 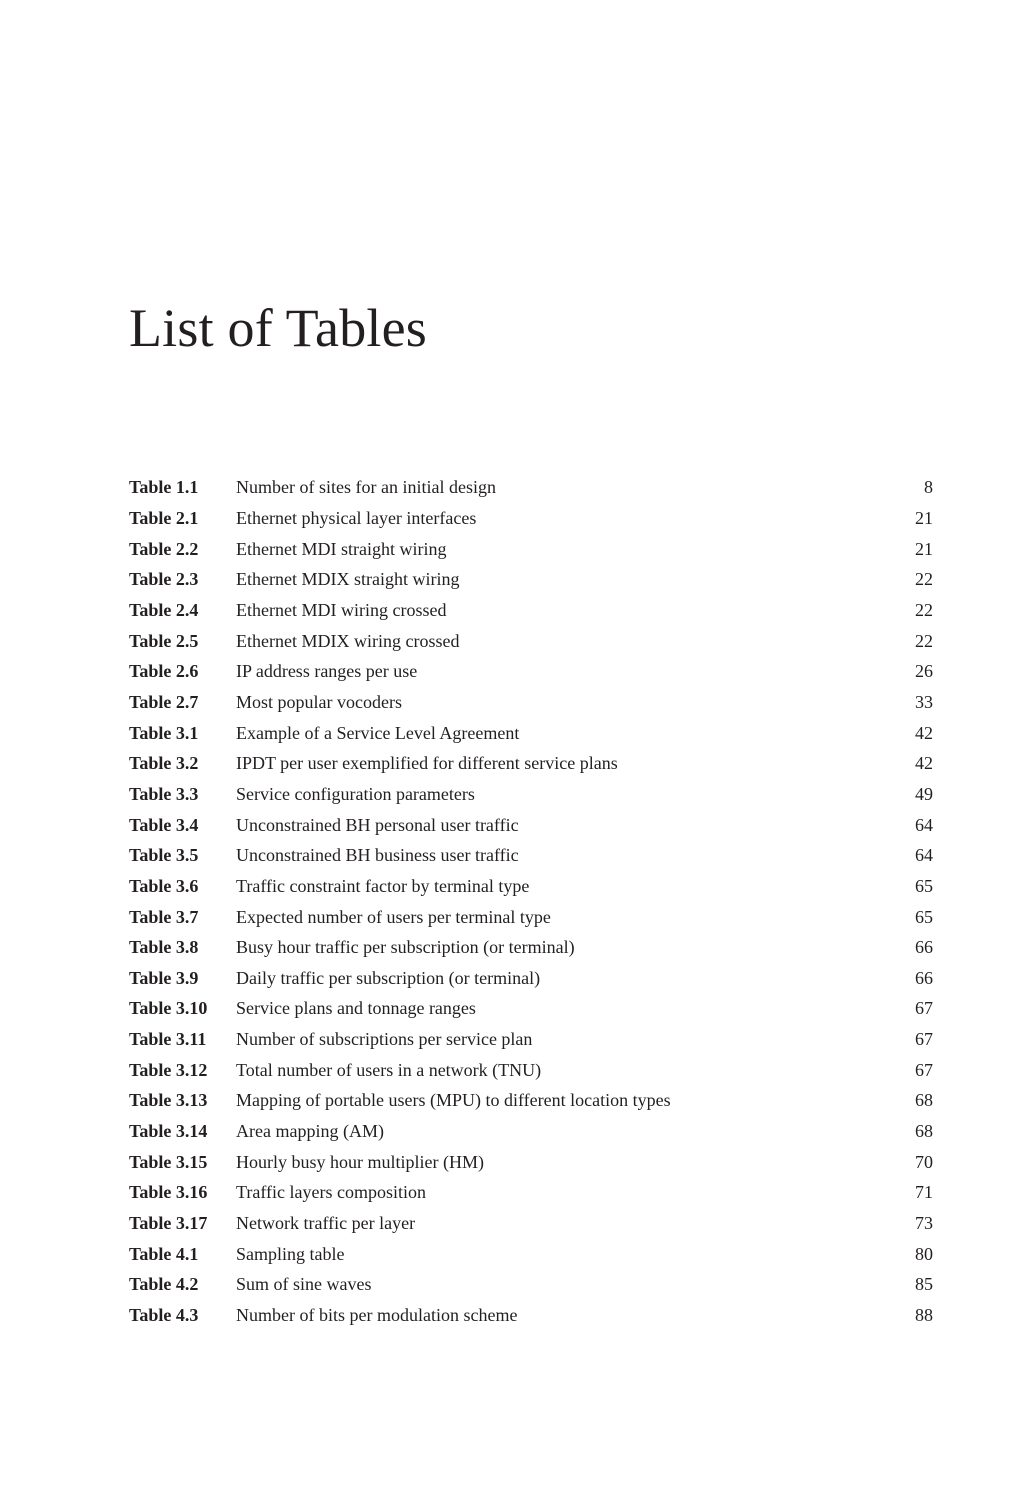 What do you see at coordinates (924, 701) in the screenshot?
I see `page-number: 33` at bounding box center [924, 701].